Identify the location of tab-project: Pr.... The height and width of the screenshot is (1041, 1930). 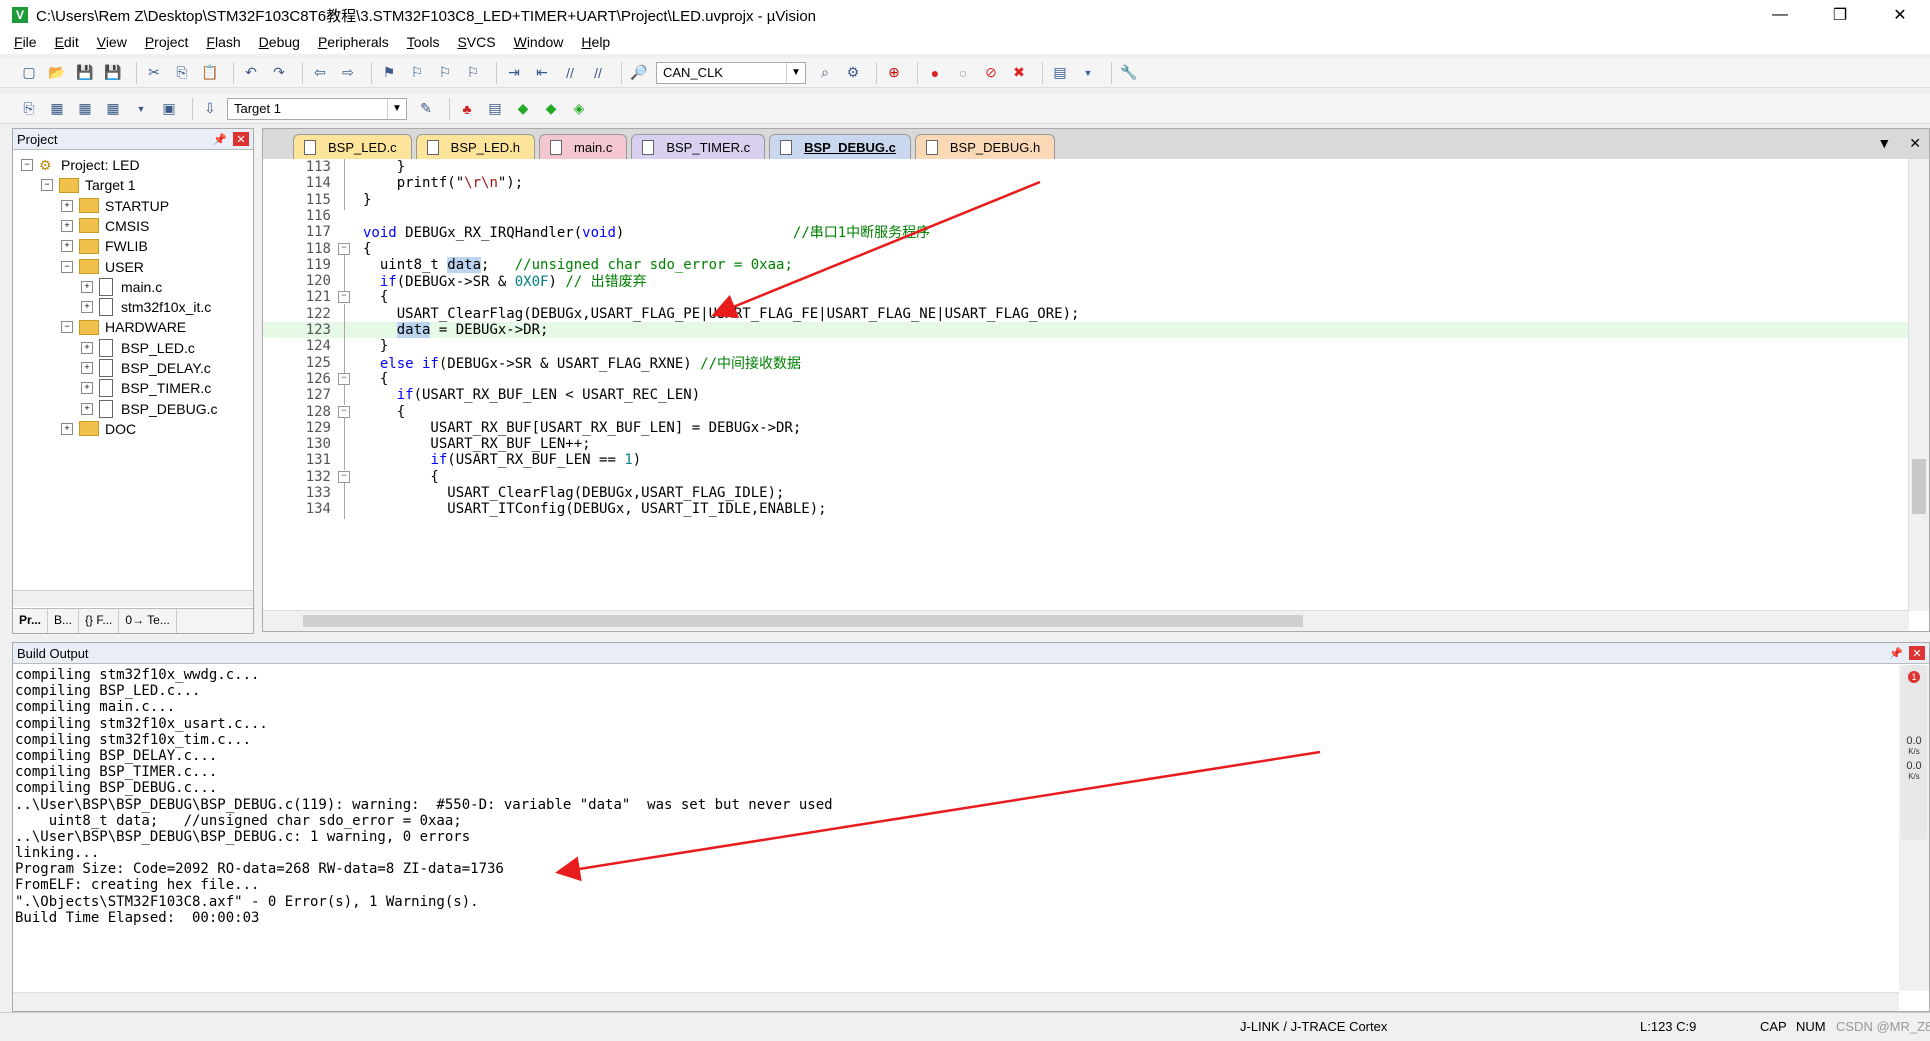
(31, 621).